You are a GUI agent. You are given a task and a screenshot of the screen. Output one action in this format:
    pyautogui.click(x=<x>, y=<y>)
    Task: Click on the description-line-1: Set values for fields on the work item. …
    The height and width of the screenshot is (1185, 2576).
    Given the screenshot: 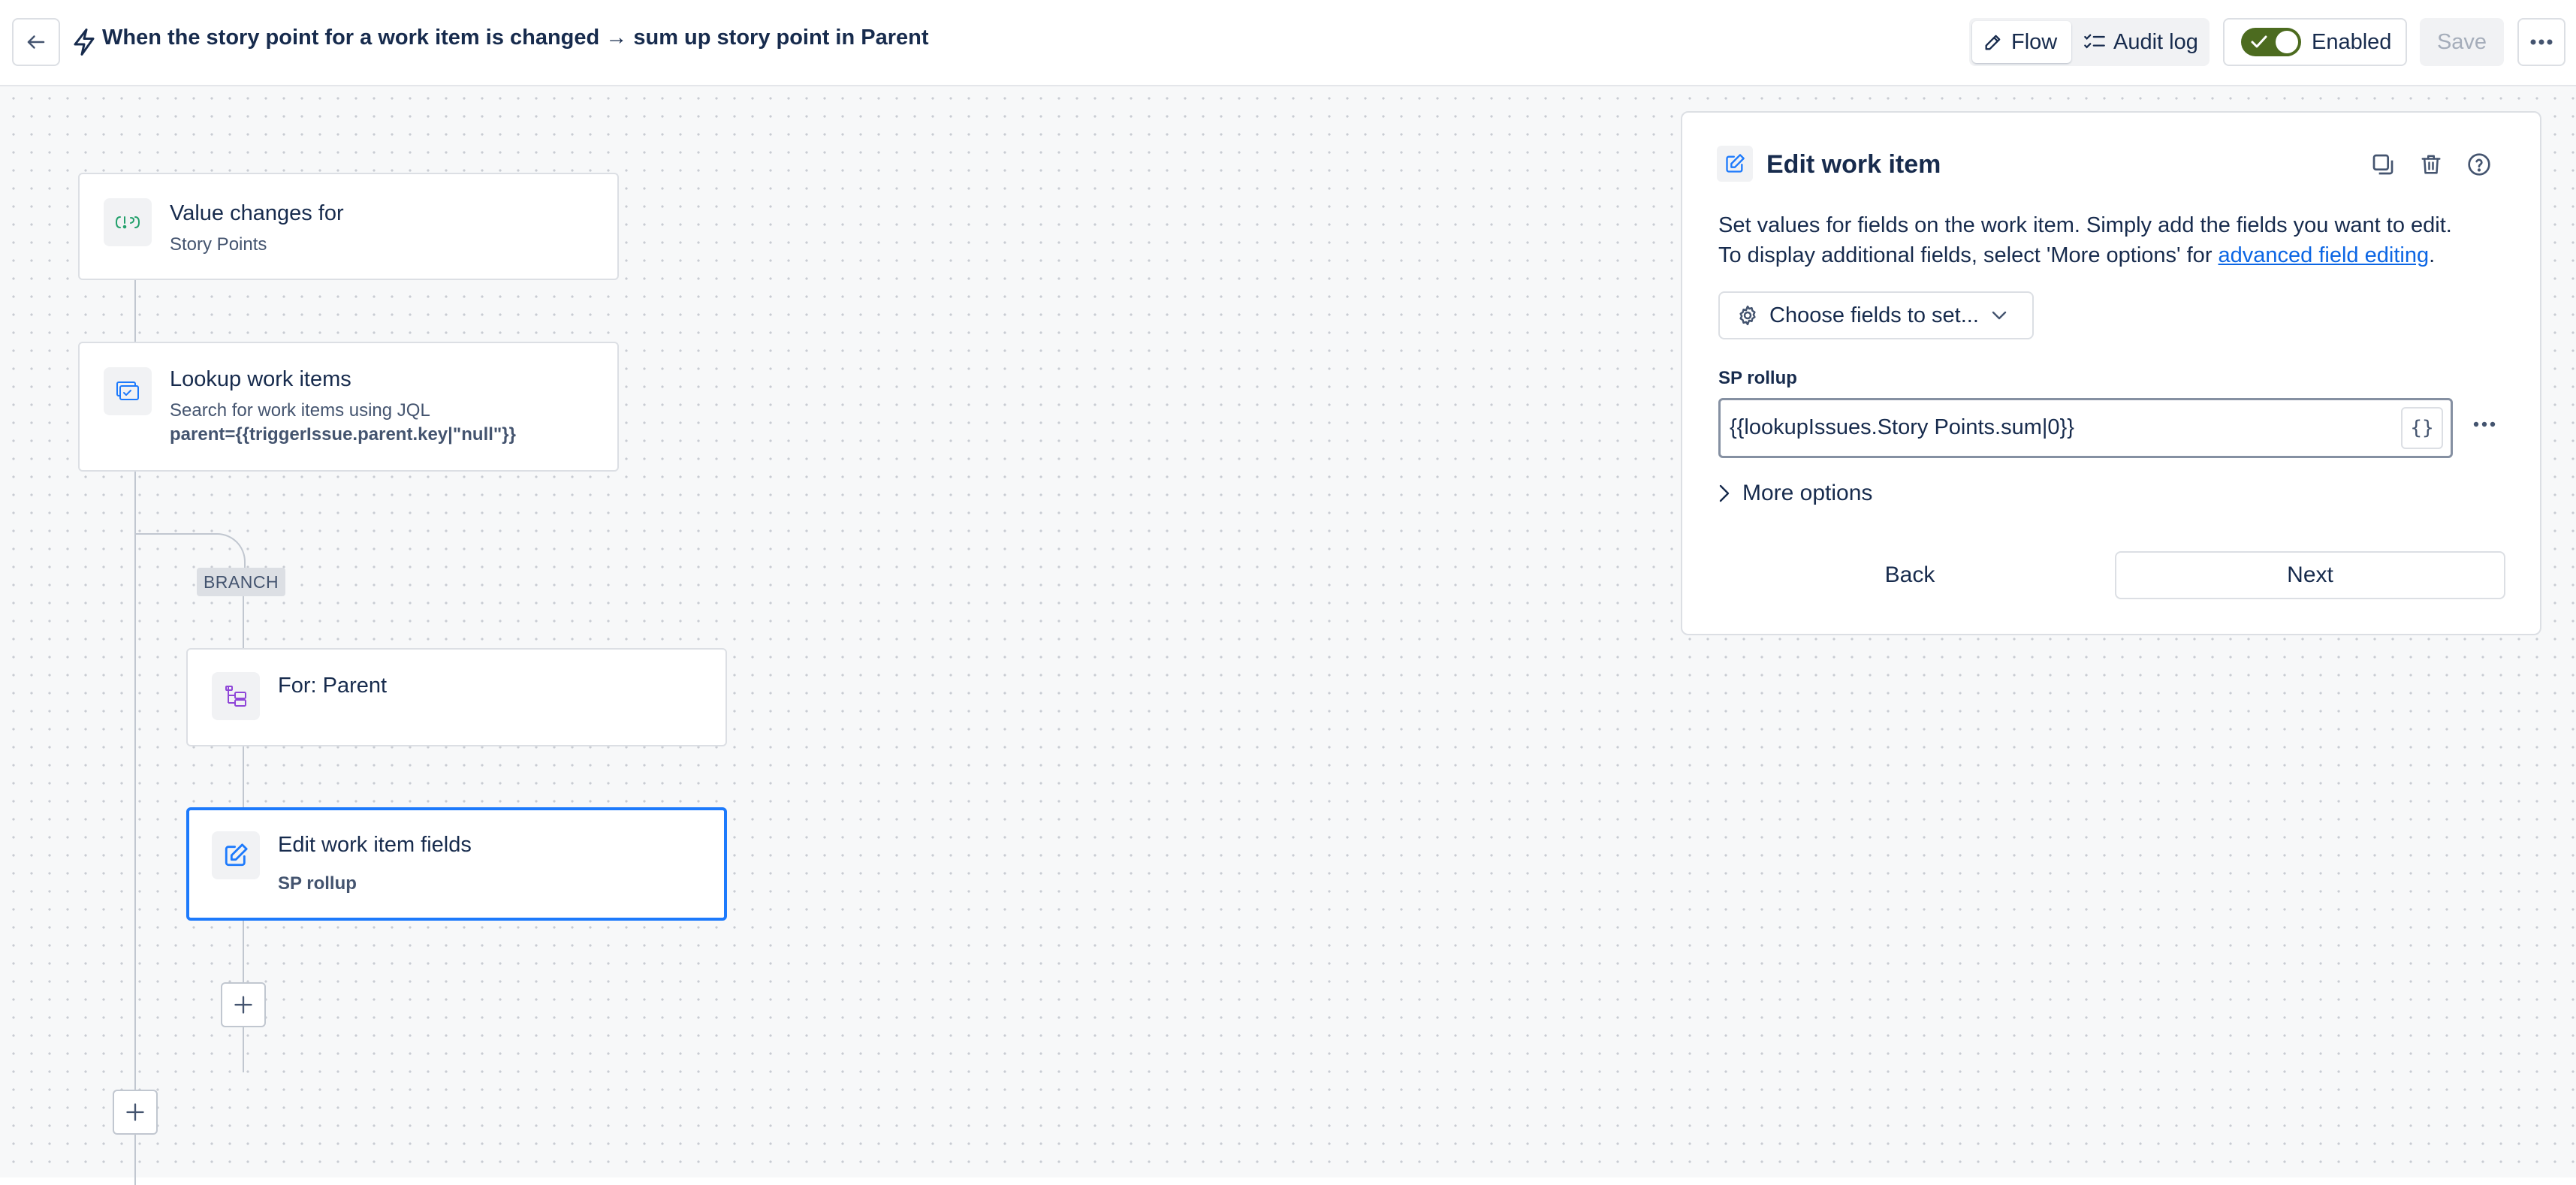 What is the action you would take?
    pyautogui.click(x=2085, y=225)
    